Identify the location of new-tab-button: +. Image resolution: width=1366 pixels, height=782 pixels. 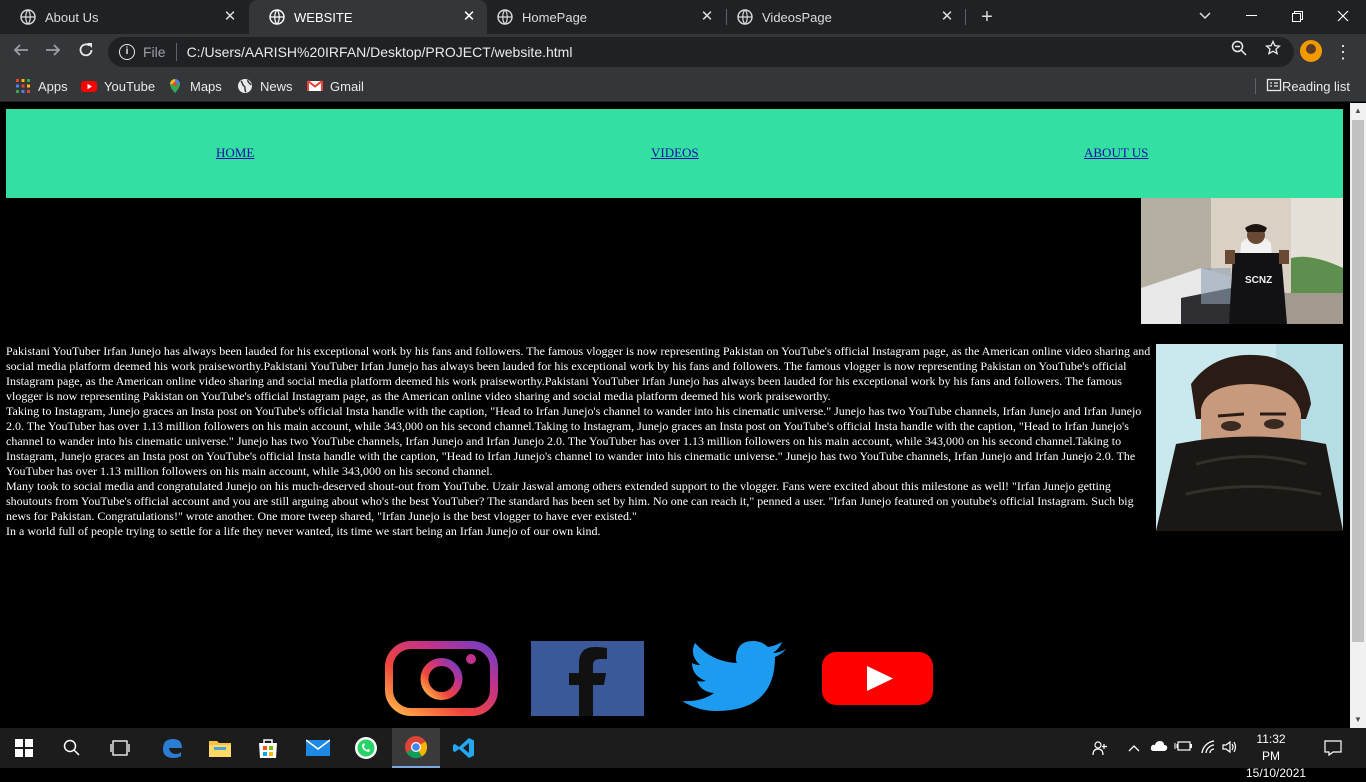
(987, 17).